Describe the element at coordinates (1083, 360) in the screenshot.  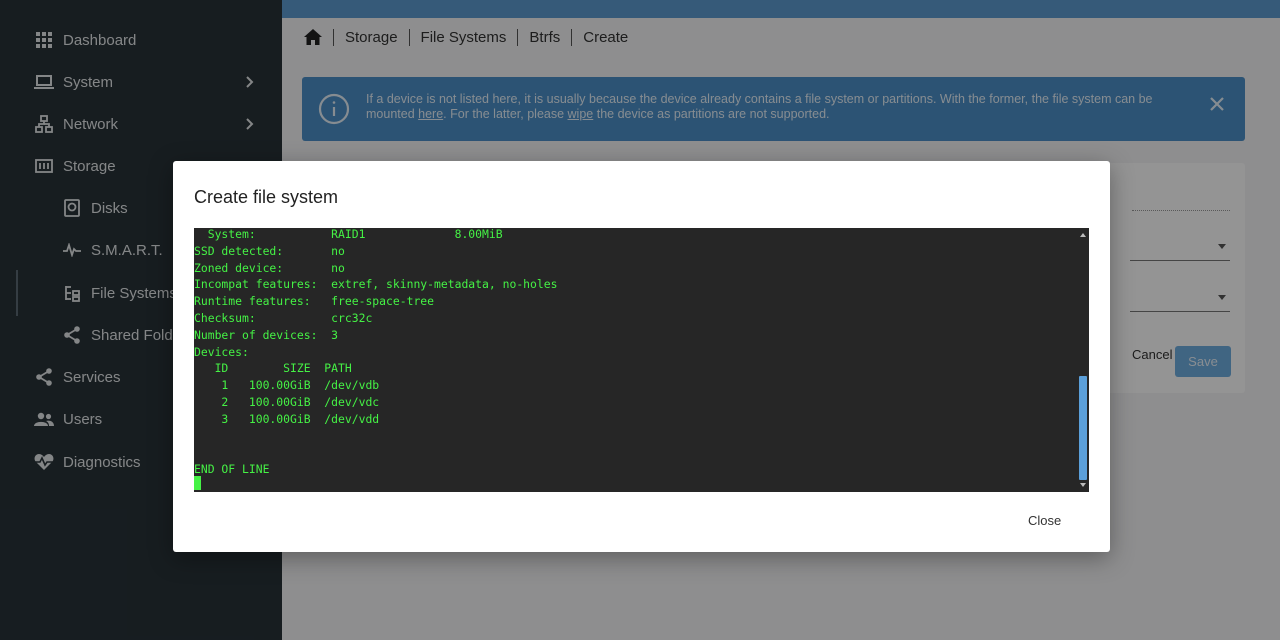
I see `scrollbar` at that location.